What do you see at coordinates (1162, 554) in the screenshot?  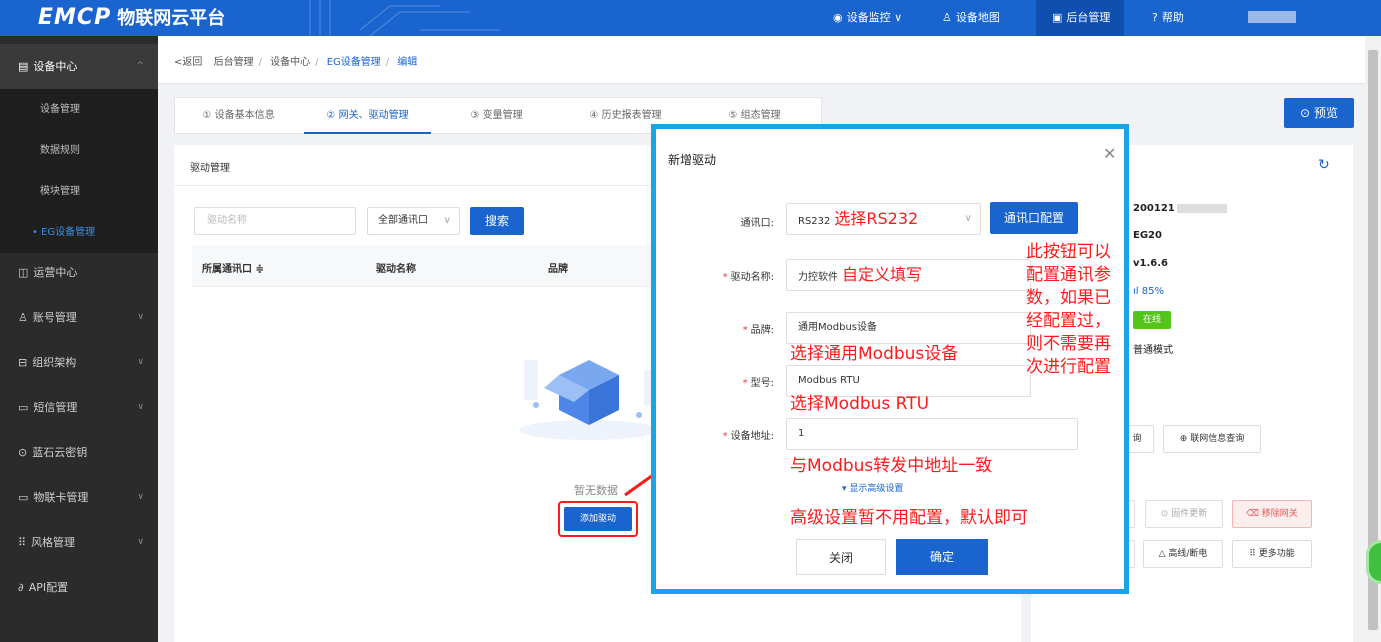 I see `bell-icon: △` at bounding box center [1162, 554].